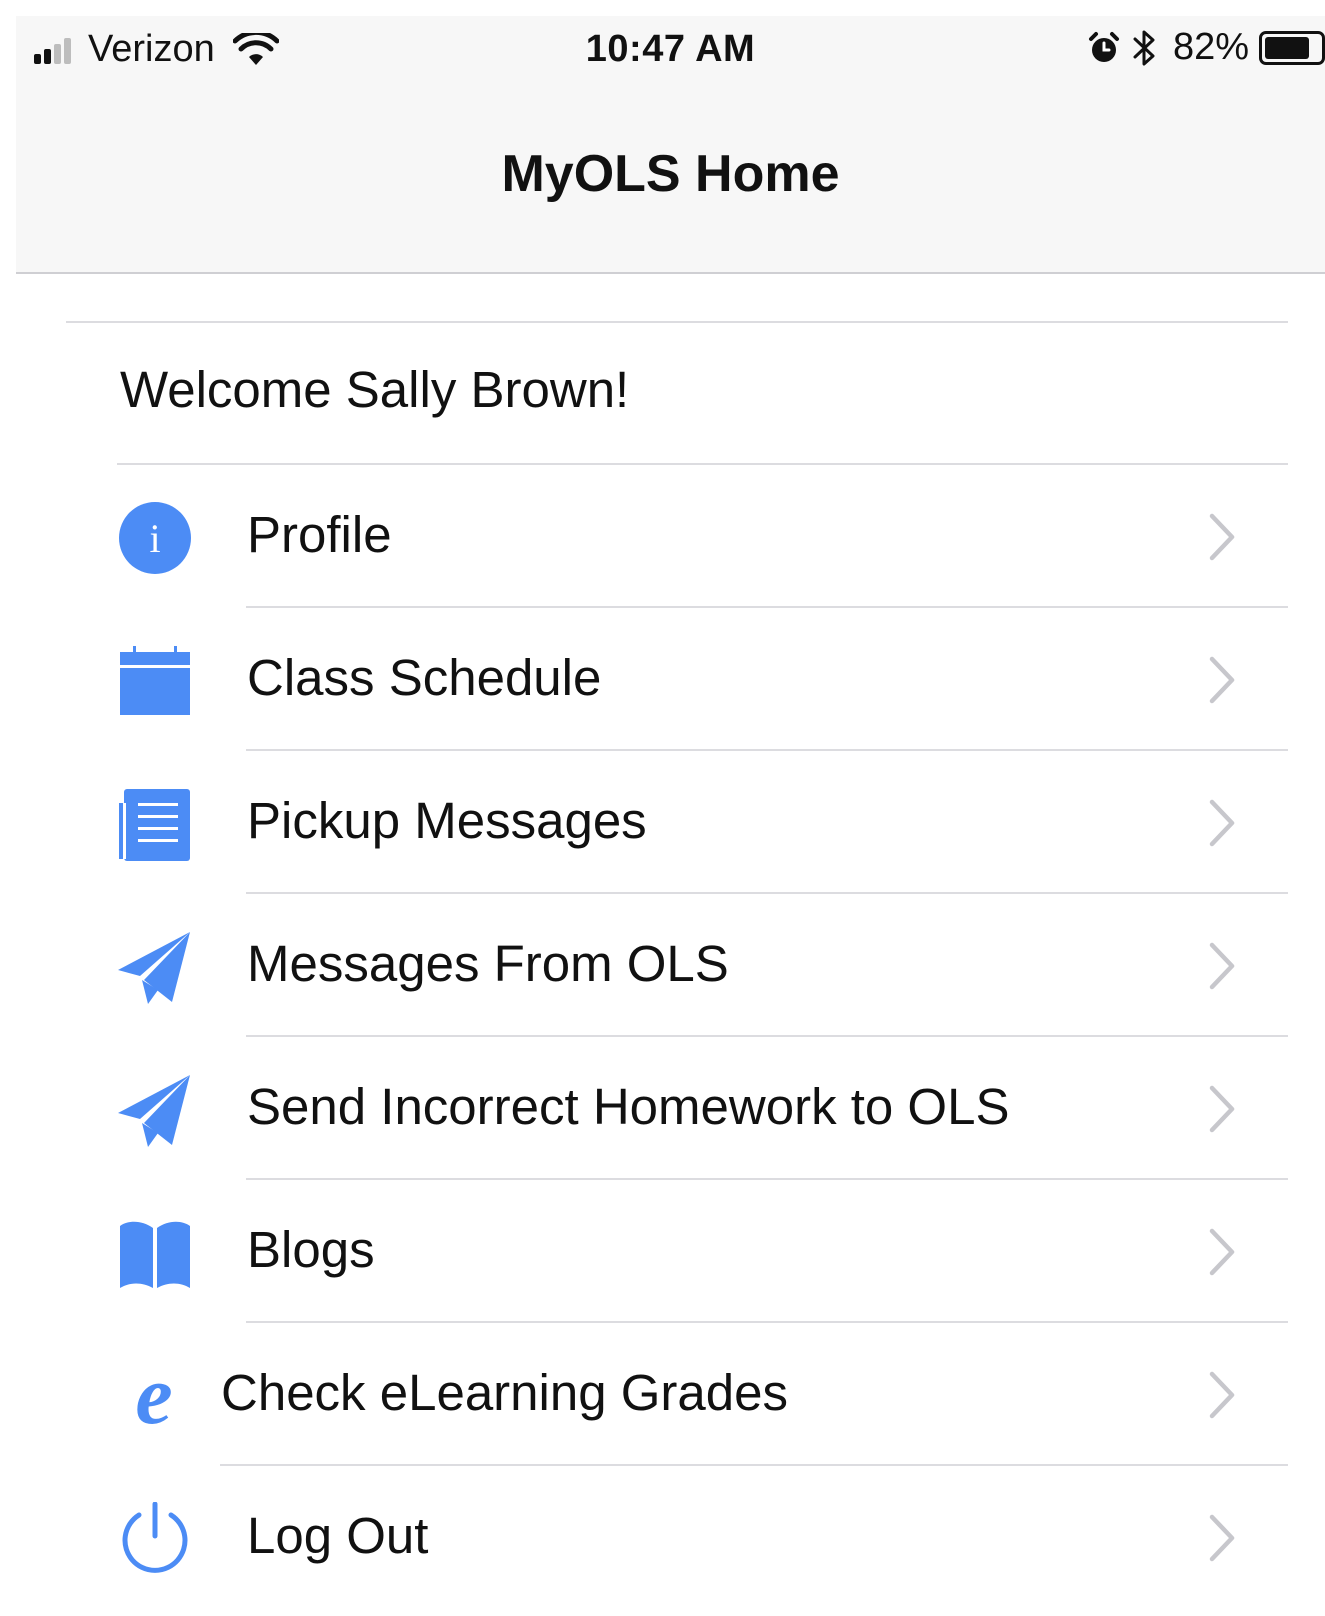 The width and height of the screenshot is (1325, 1616). Describe the element at coordinates (1287, 47) in the screenshot. I see `battery-fill` at that location.